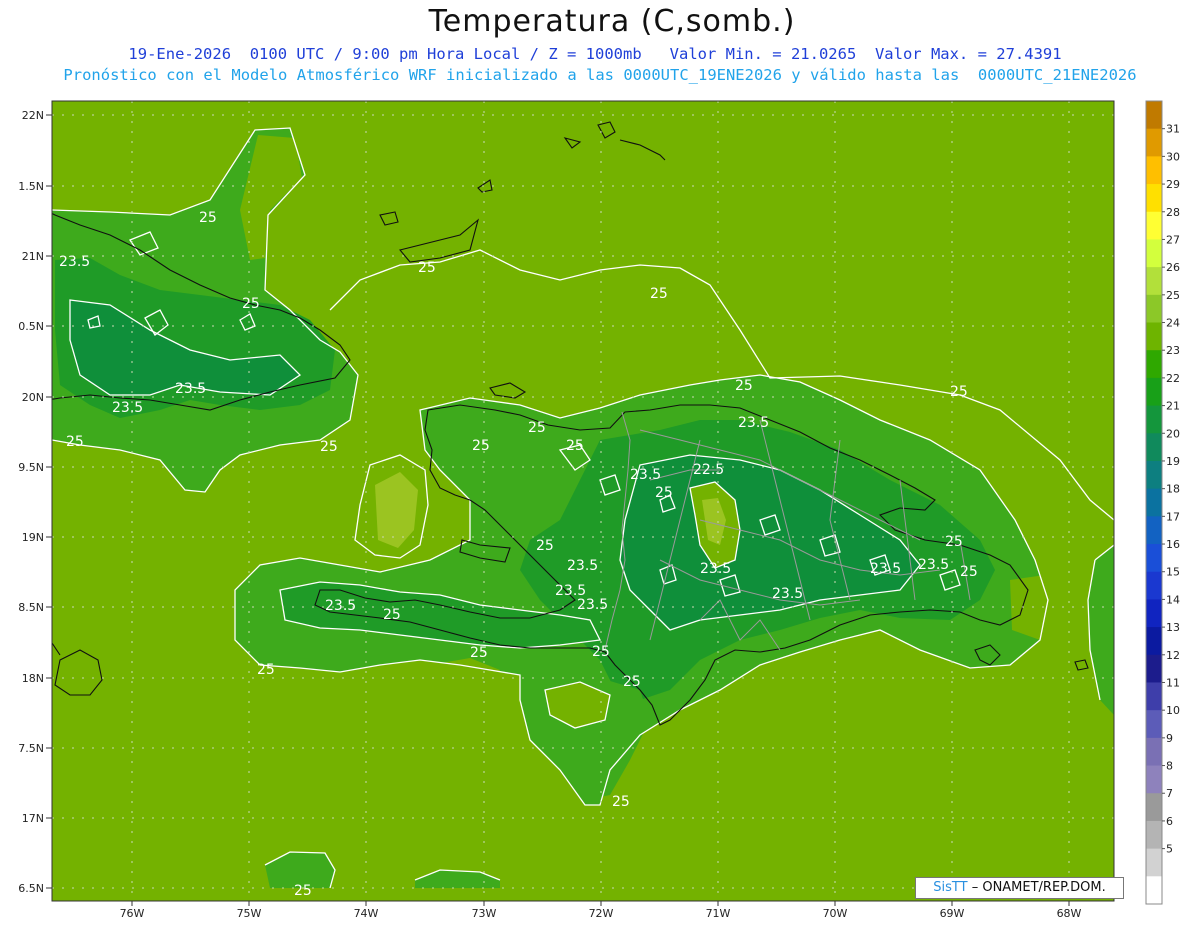  I want to click on colorbar-label: 16, so click(1173, 544).